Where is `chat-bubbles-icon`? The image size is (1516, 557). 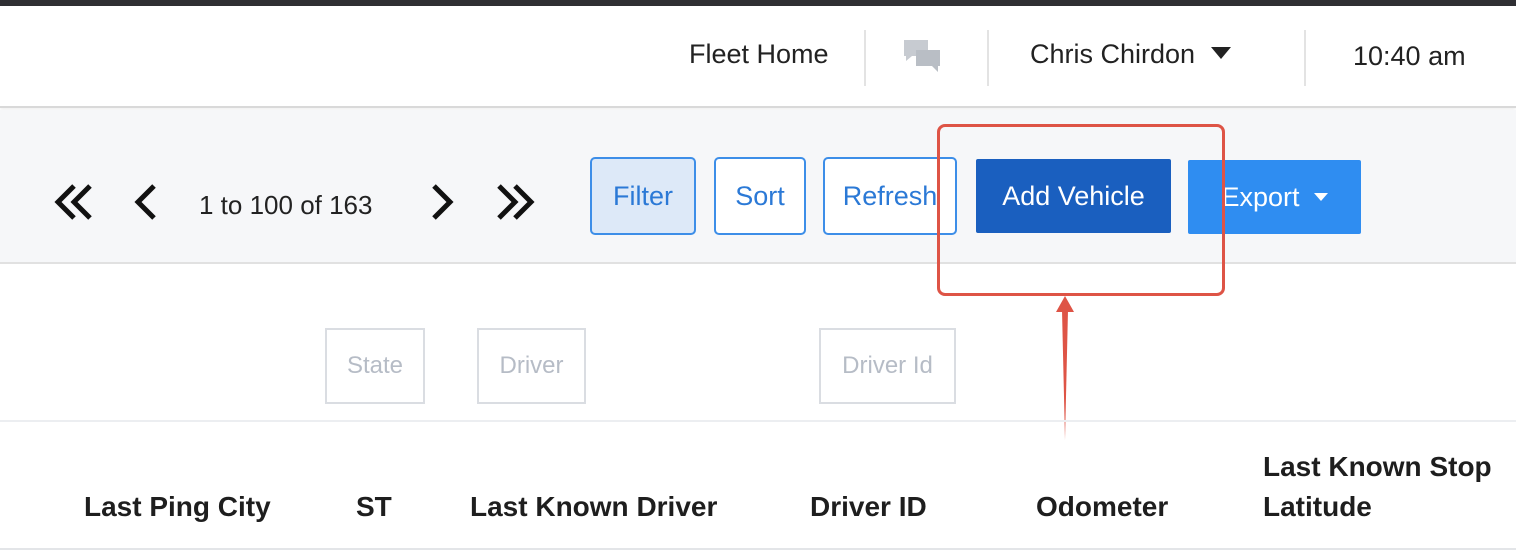
chat-bubbles-icon is located at coordinates (923, 58).